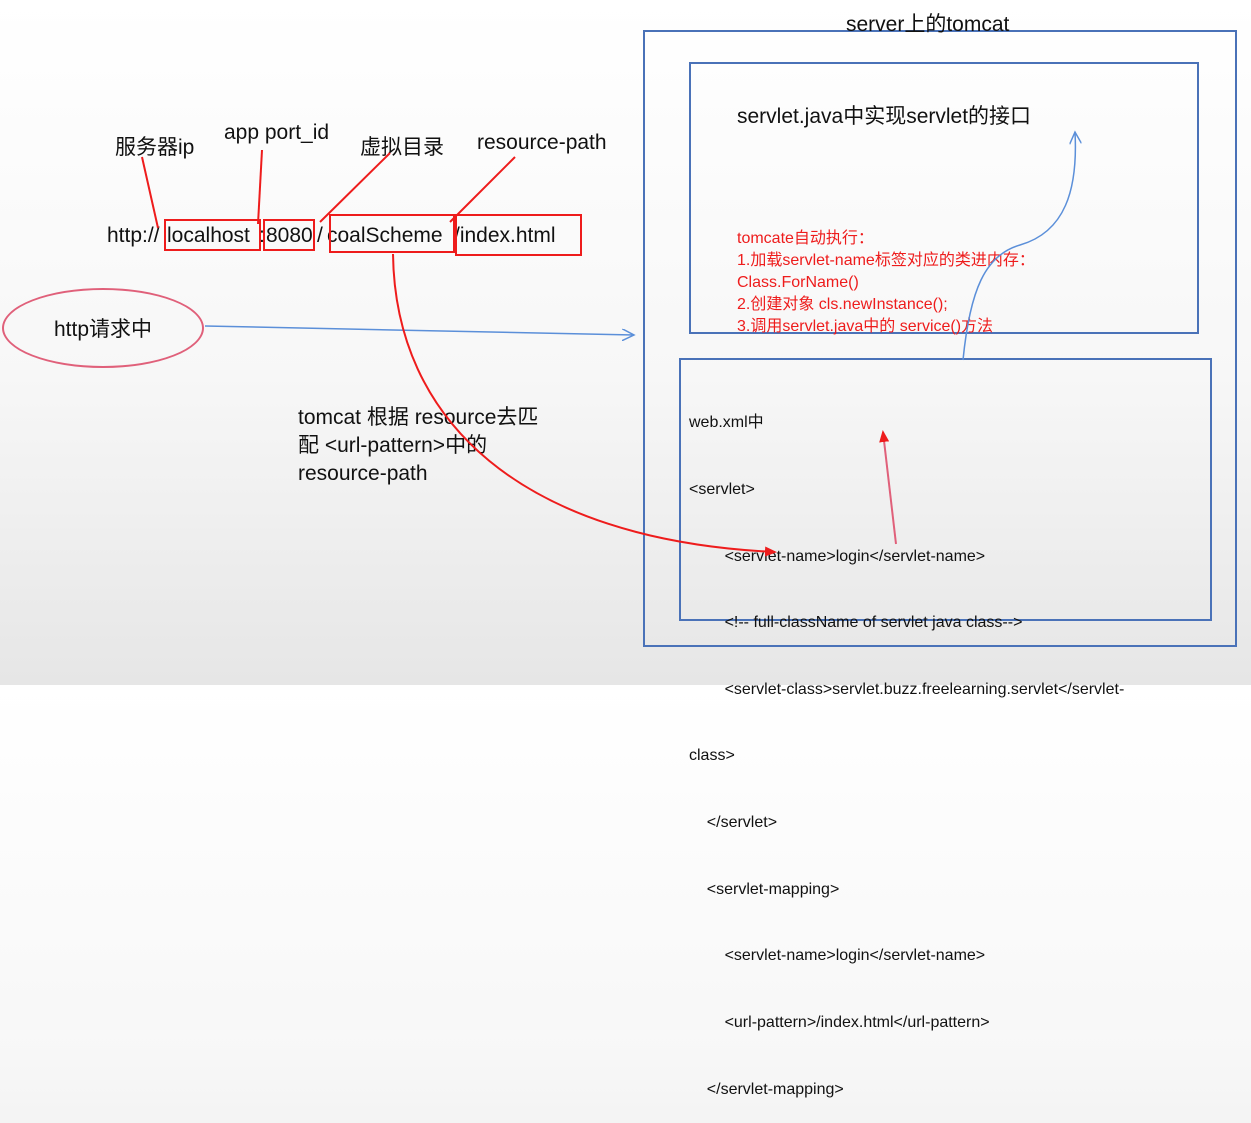  Describe the element at coordinates (419, 330) in the screenshot. I see `http-request-arrow` at that location.